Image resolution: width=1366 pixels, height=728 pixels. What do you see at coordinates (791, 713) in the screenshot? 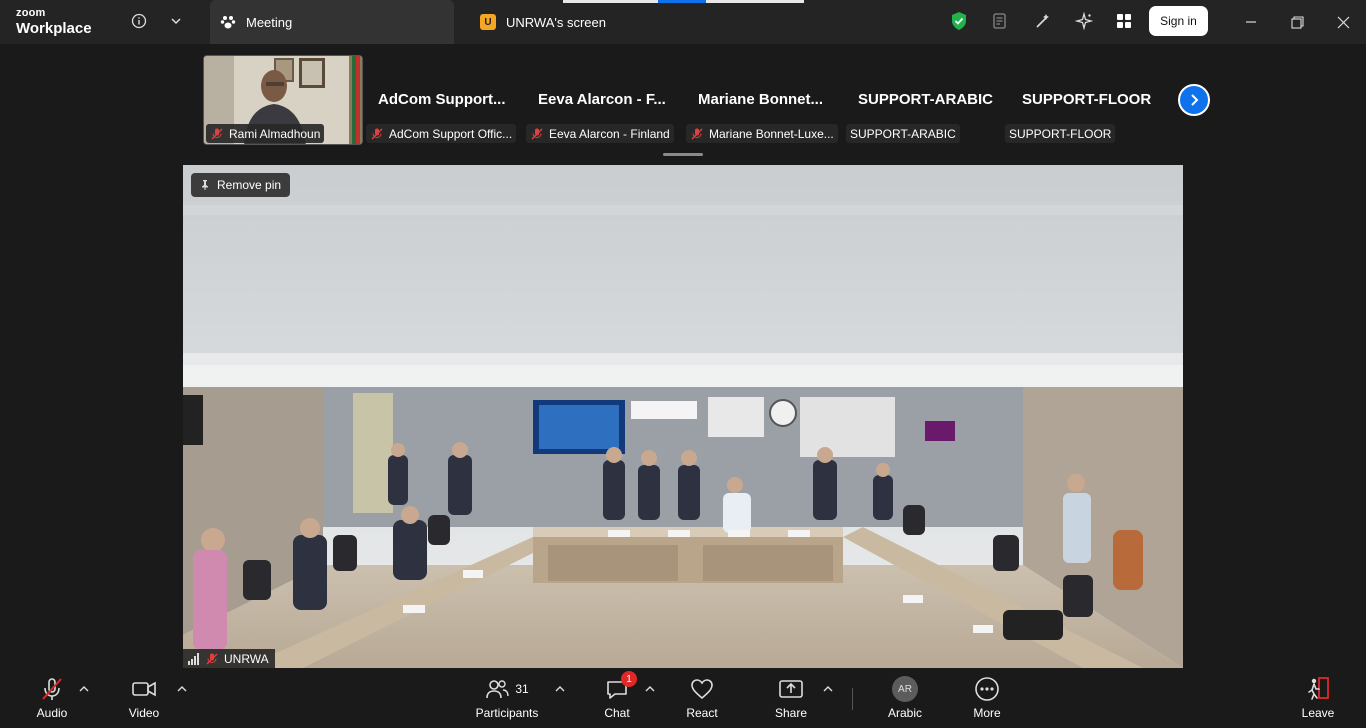
I see `share-label: Share` at bounding box center [791, 713].